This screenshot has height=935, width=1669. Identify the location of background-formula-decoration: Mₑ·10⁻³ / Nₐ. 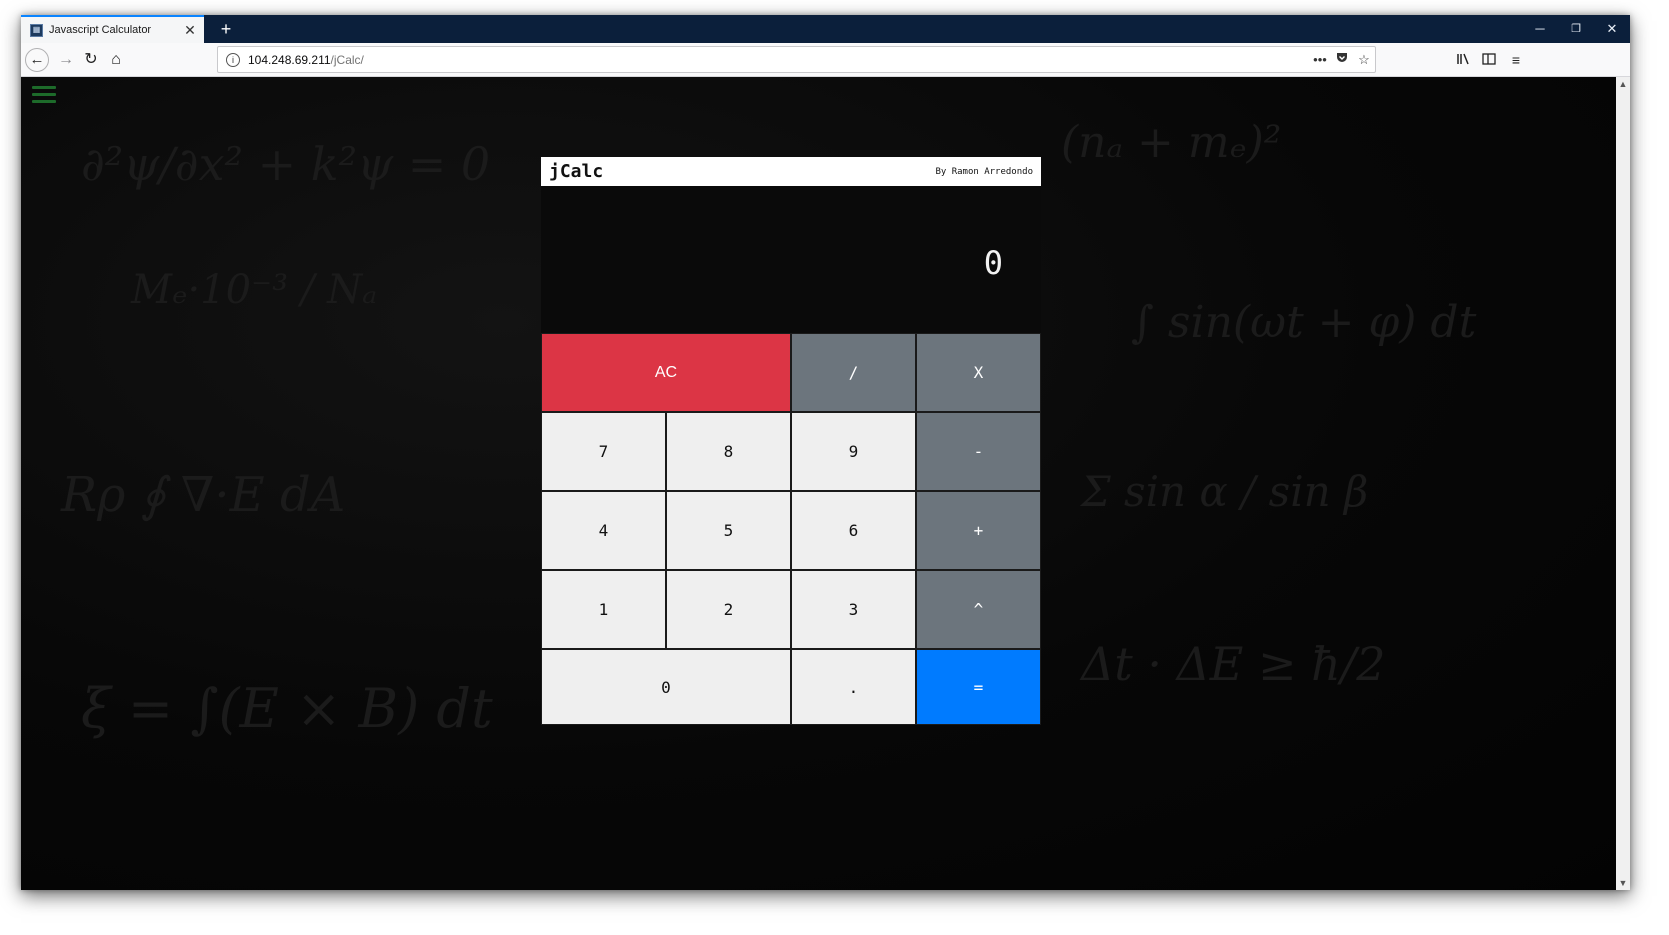
(254, 290).